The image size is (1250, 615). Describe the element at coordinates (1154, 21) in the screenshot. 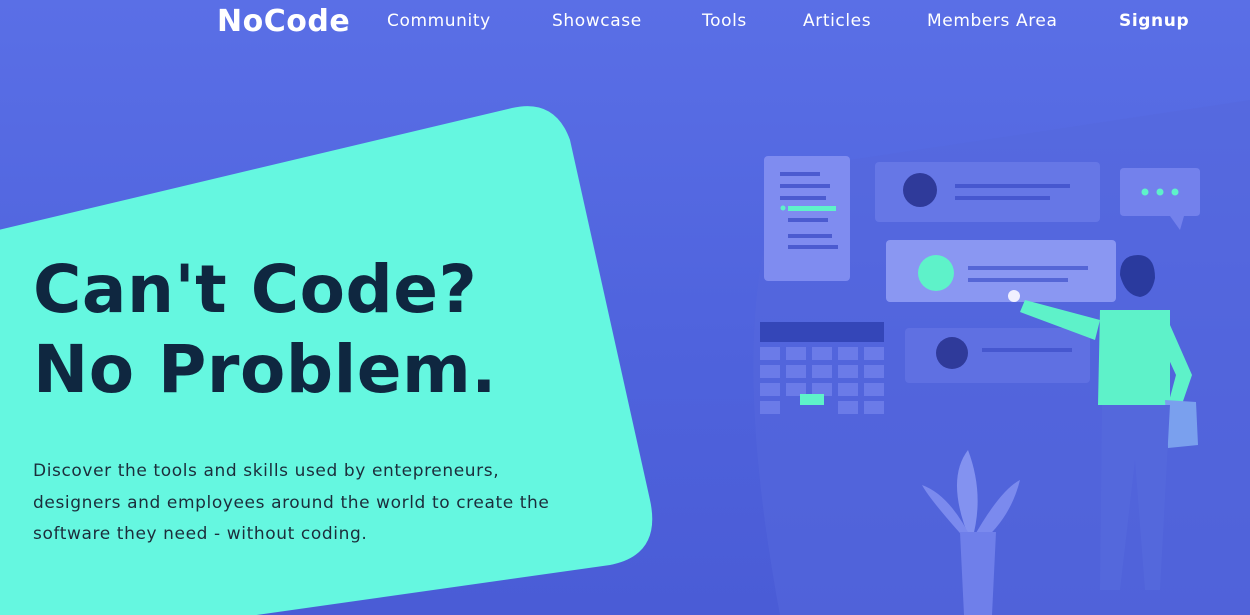

I see `signup-link: Signup` at that location.